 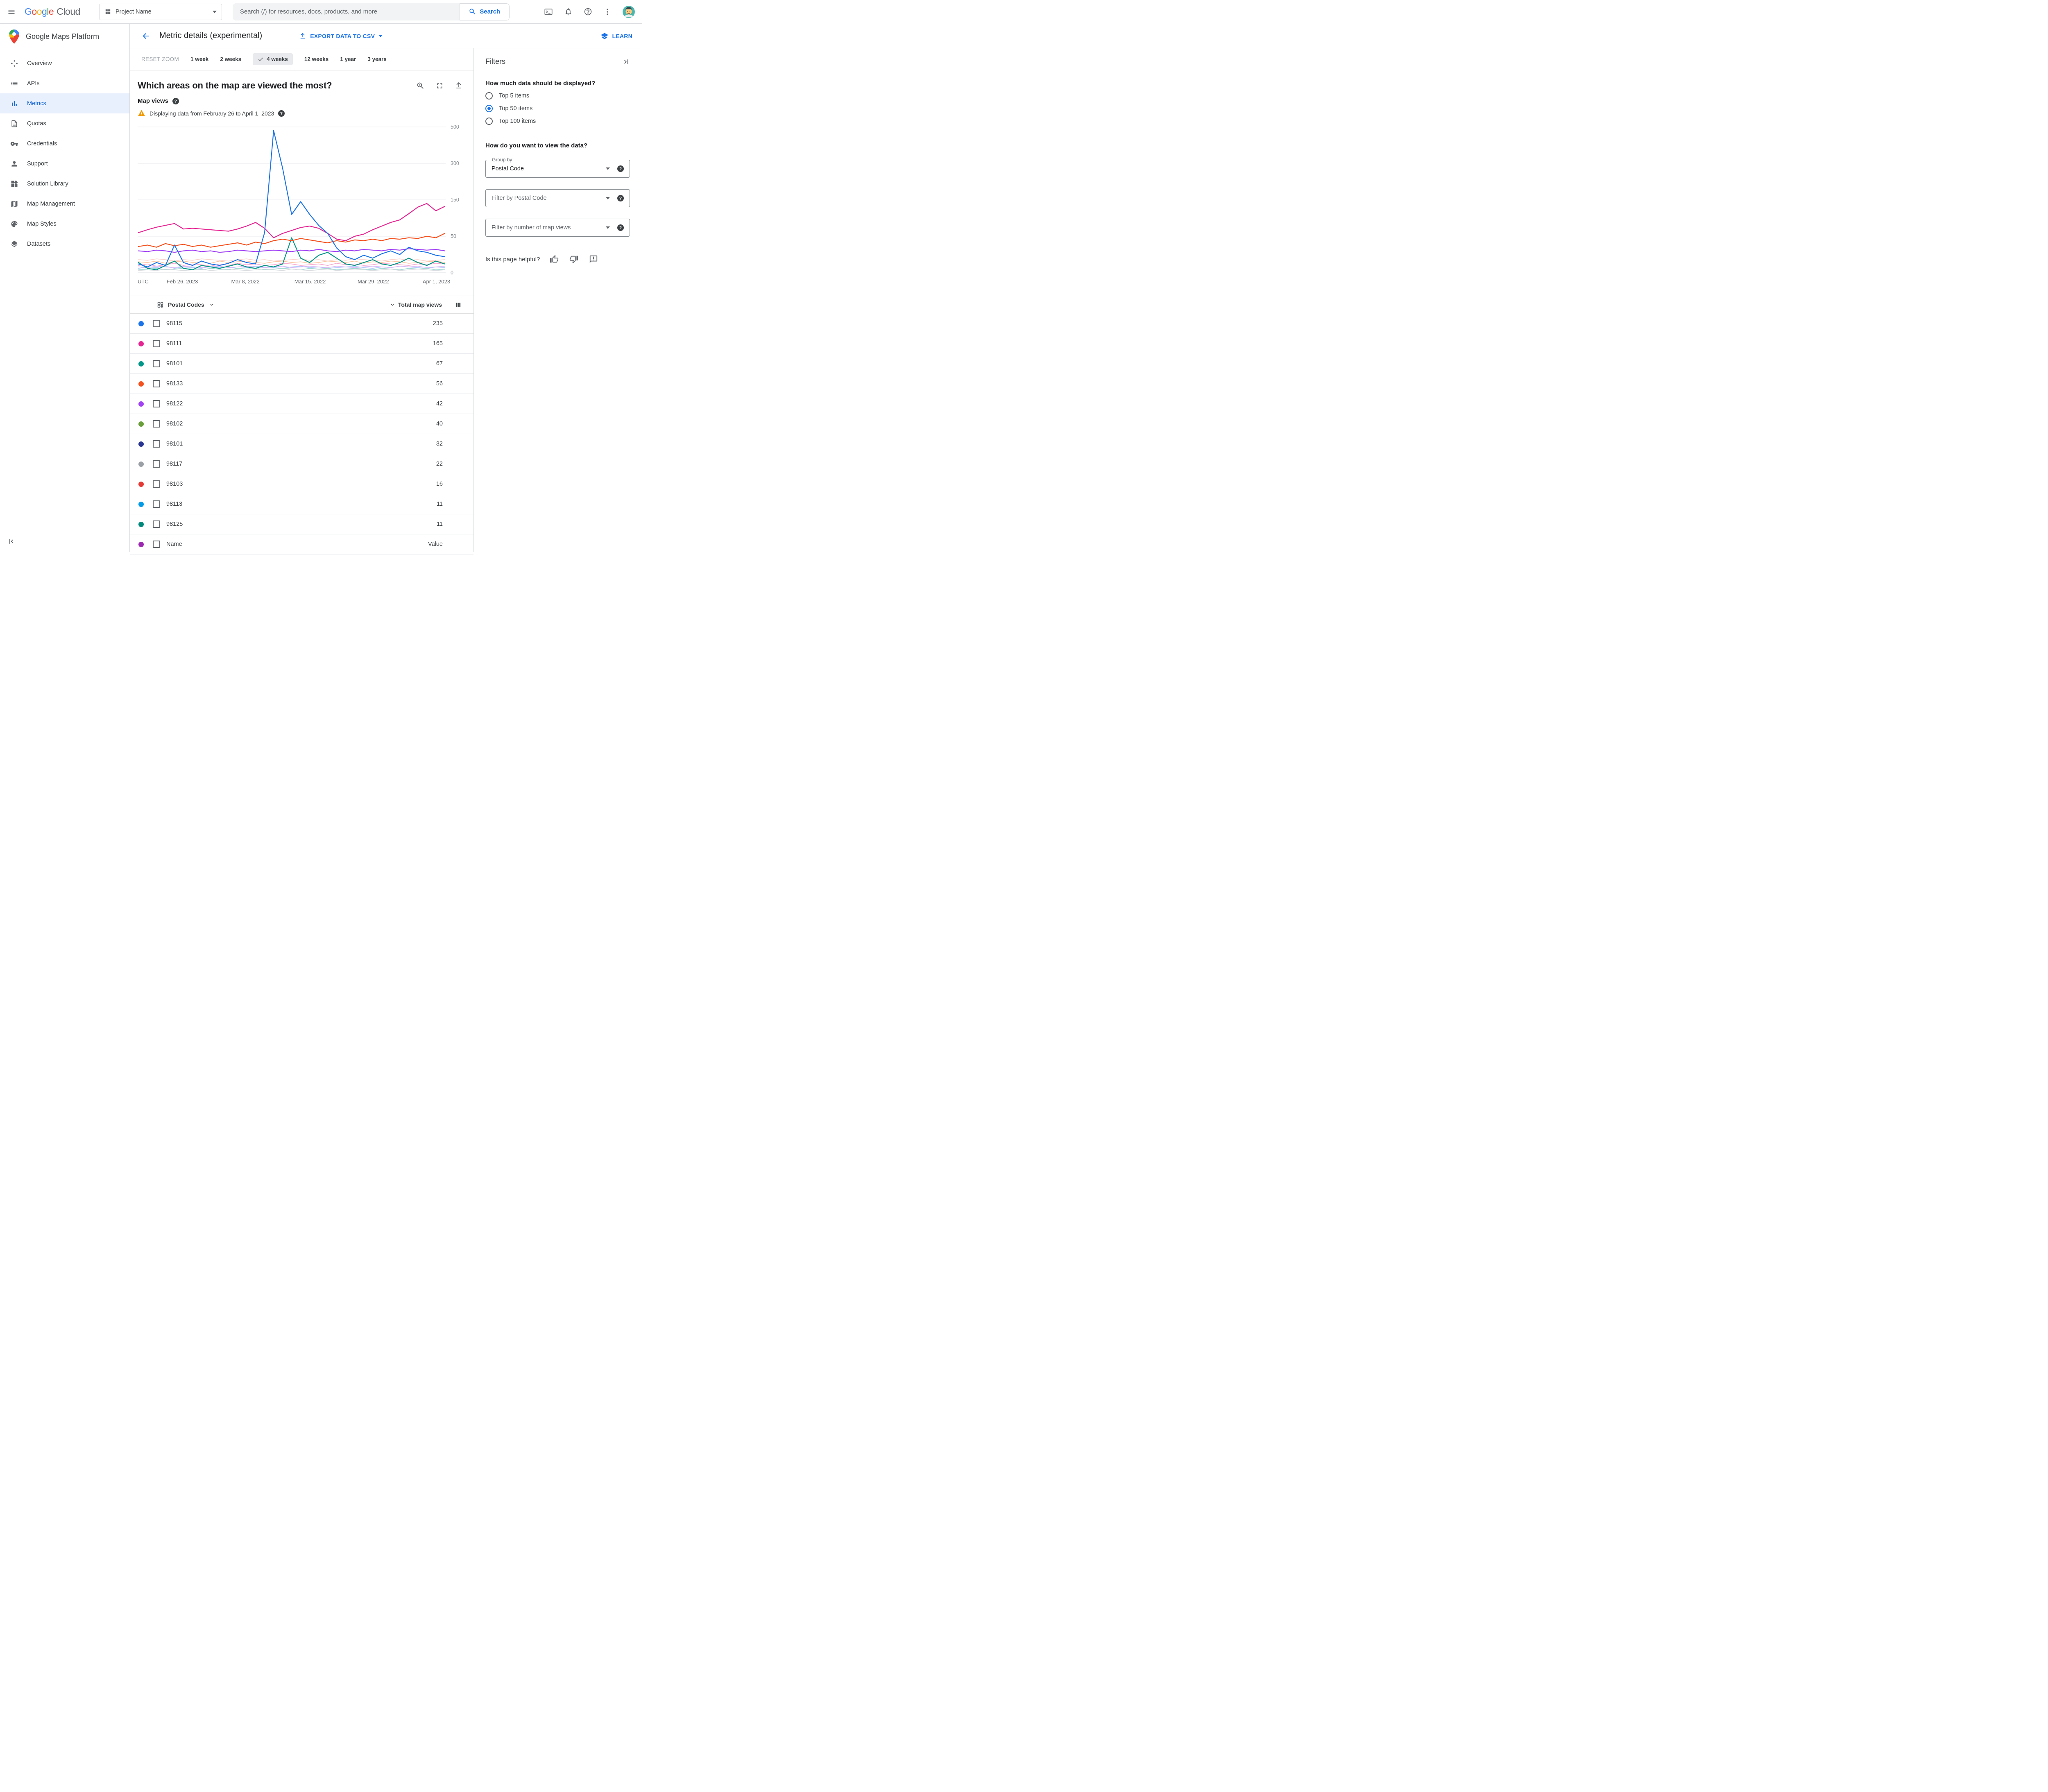 I want to click on bell-icon, so click(x=568, y=12).